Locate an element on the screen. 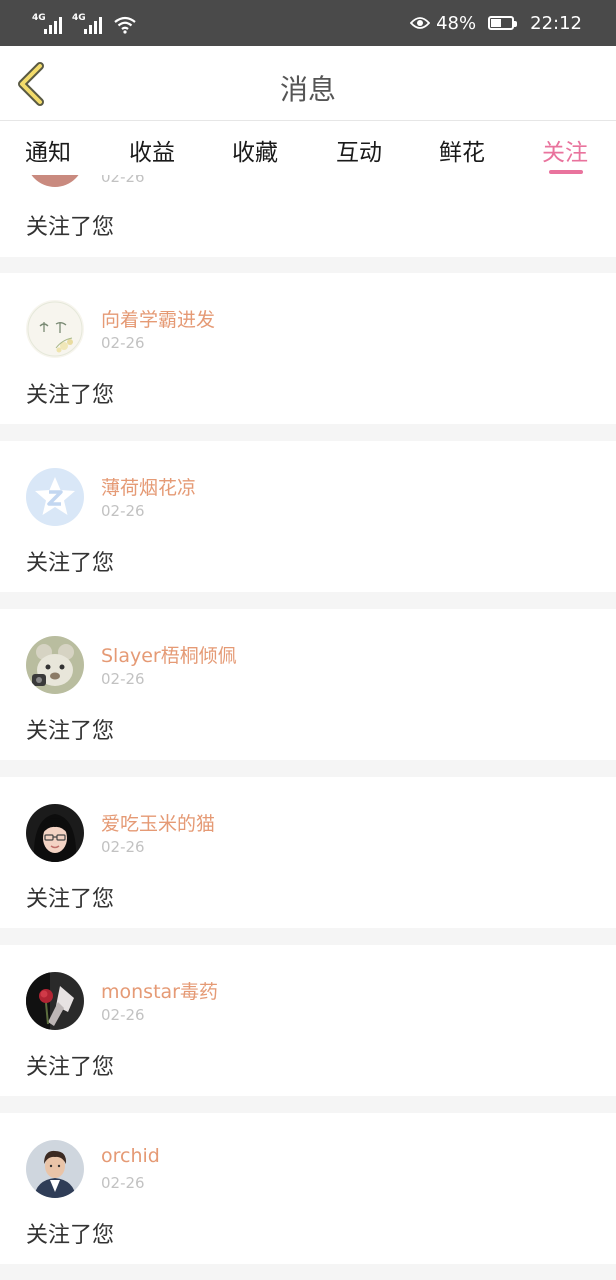  tab-bar: 通知 收益 收藏 互动 鲜花 关注 is located at coordinates (308, 148).